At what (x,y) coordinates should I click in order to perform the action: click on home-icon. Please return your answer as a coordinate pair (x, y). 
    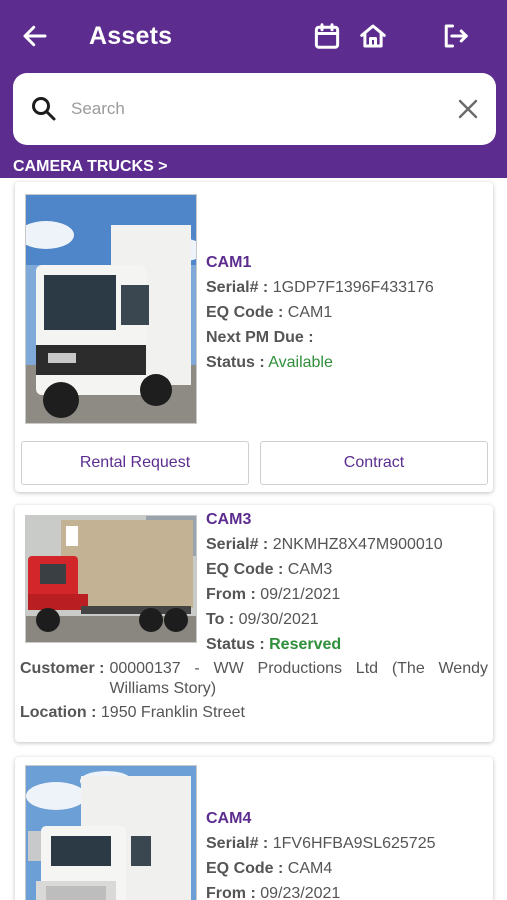
    Looking at the image, I should click on (373, 36).